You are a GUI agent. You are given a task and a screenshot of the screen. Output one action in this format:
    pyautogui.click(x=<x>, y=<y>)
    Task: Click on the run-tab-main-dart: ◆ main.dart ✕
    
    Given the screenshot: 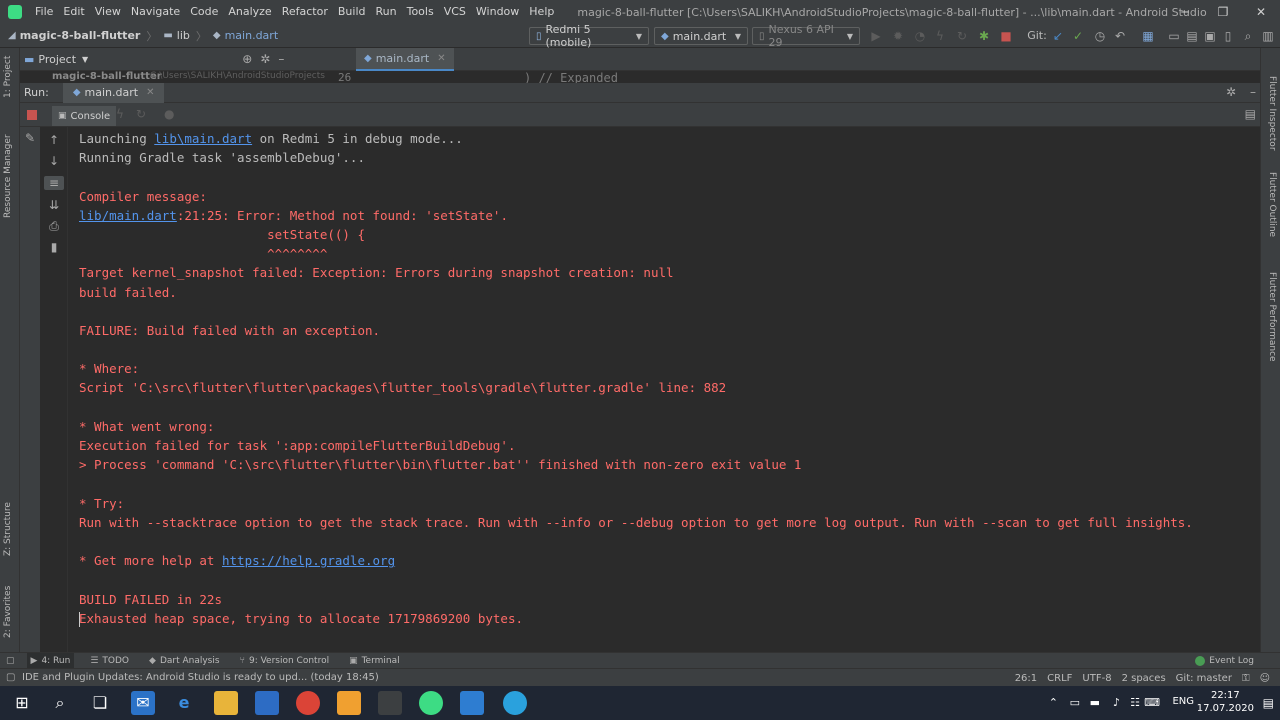 What is the action you would take?
    pyautogui.click(x=113, y=92)
    